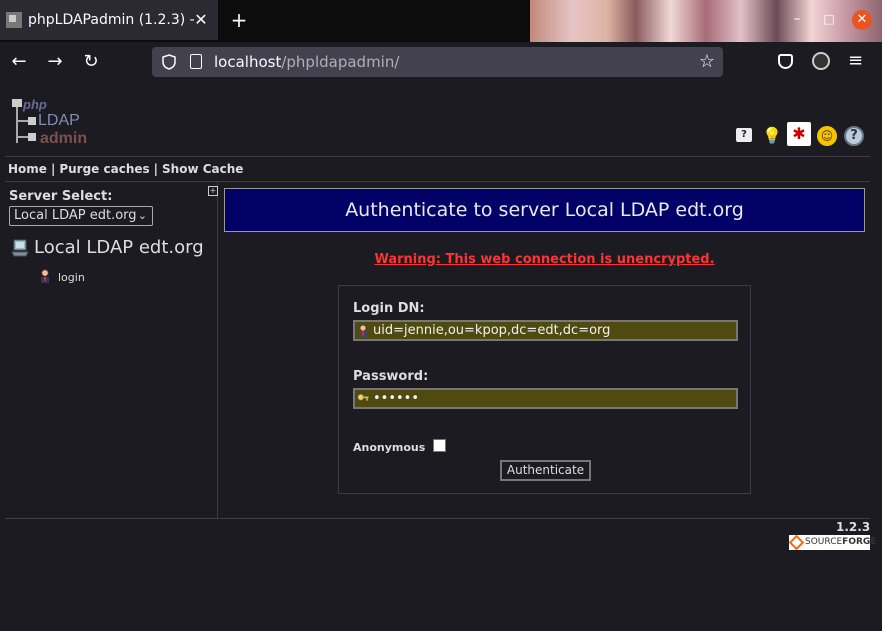 The width and height of the screenshot is (882, 631). Describe the element at coordinates (63, 138) in the screenshot. I see `logo-text-admin: admin` at that location.